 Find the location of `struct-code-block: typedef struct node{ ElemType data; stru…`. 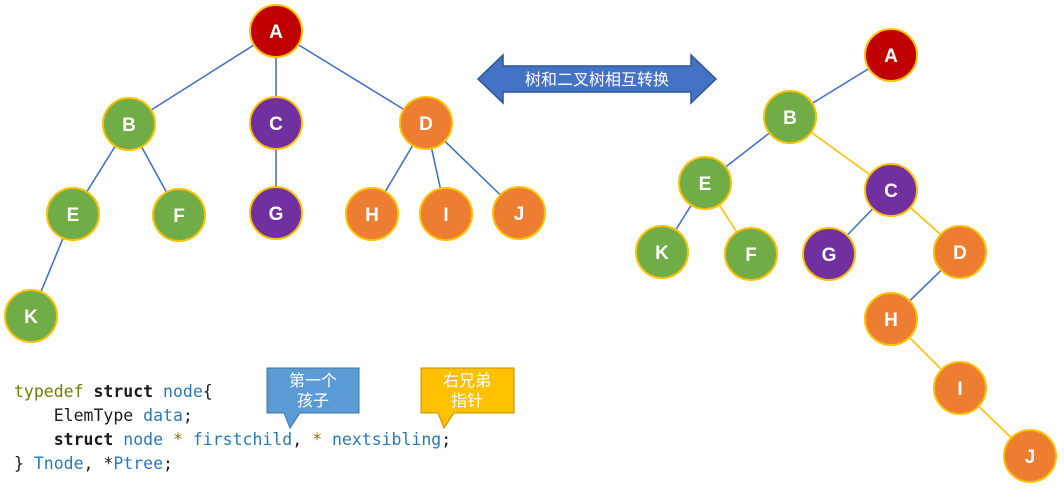

struct-code-block: typedef struct node{ ElemType data; stru… is located at coordinates (232, 428).